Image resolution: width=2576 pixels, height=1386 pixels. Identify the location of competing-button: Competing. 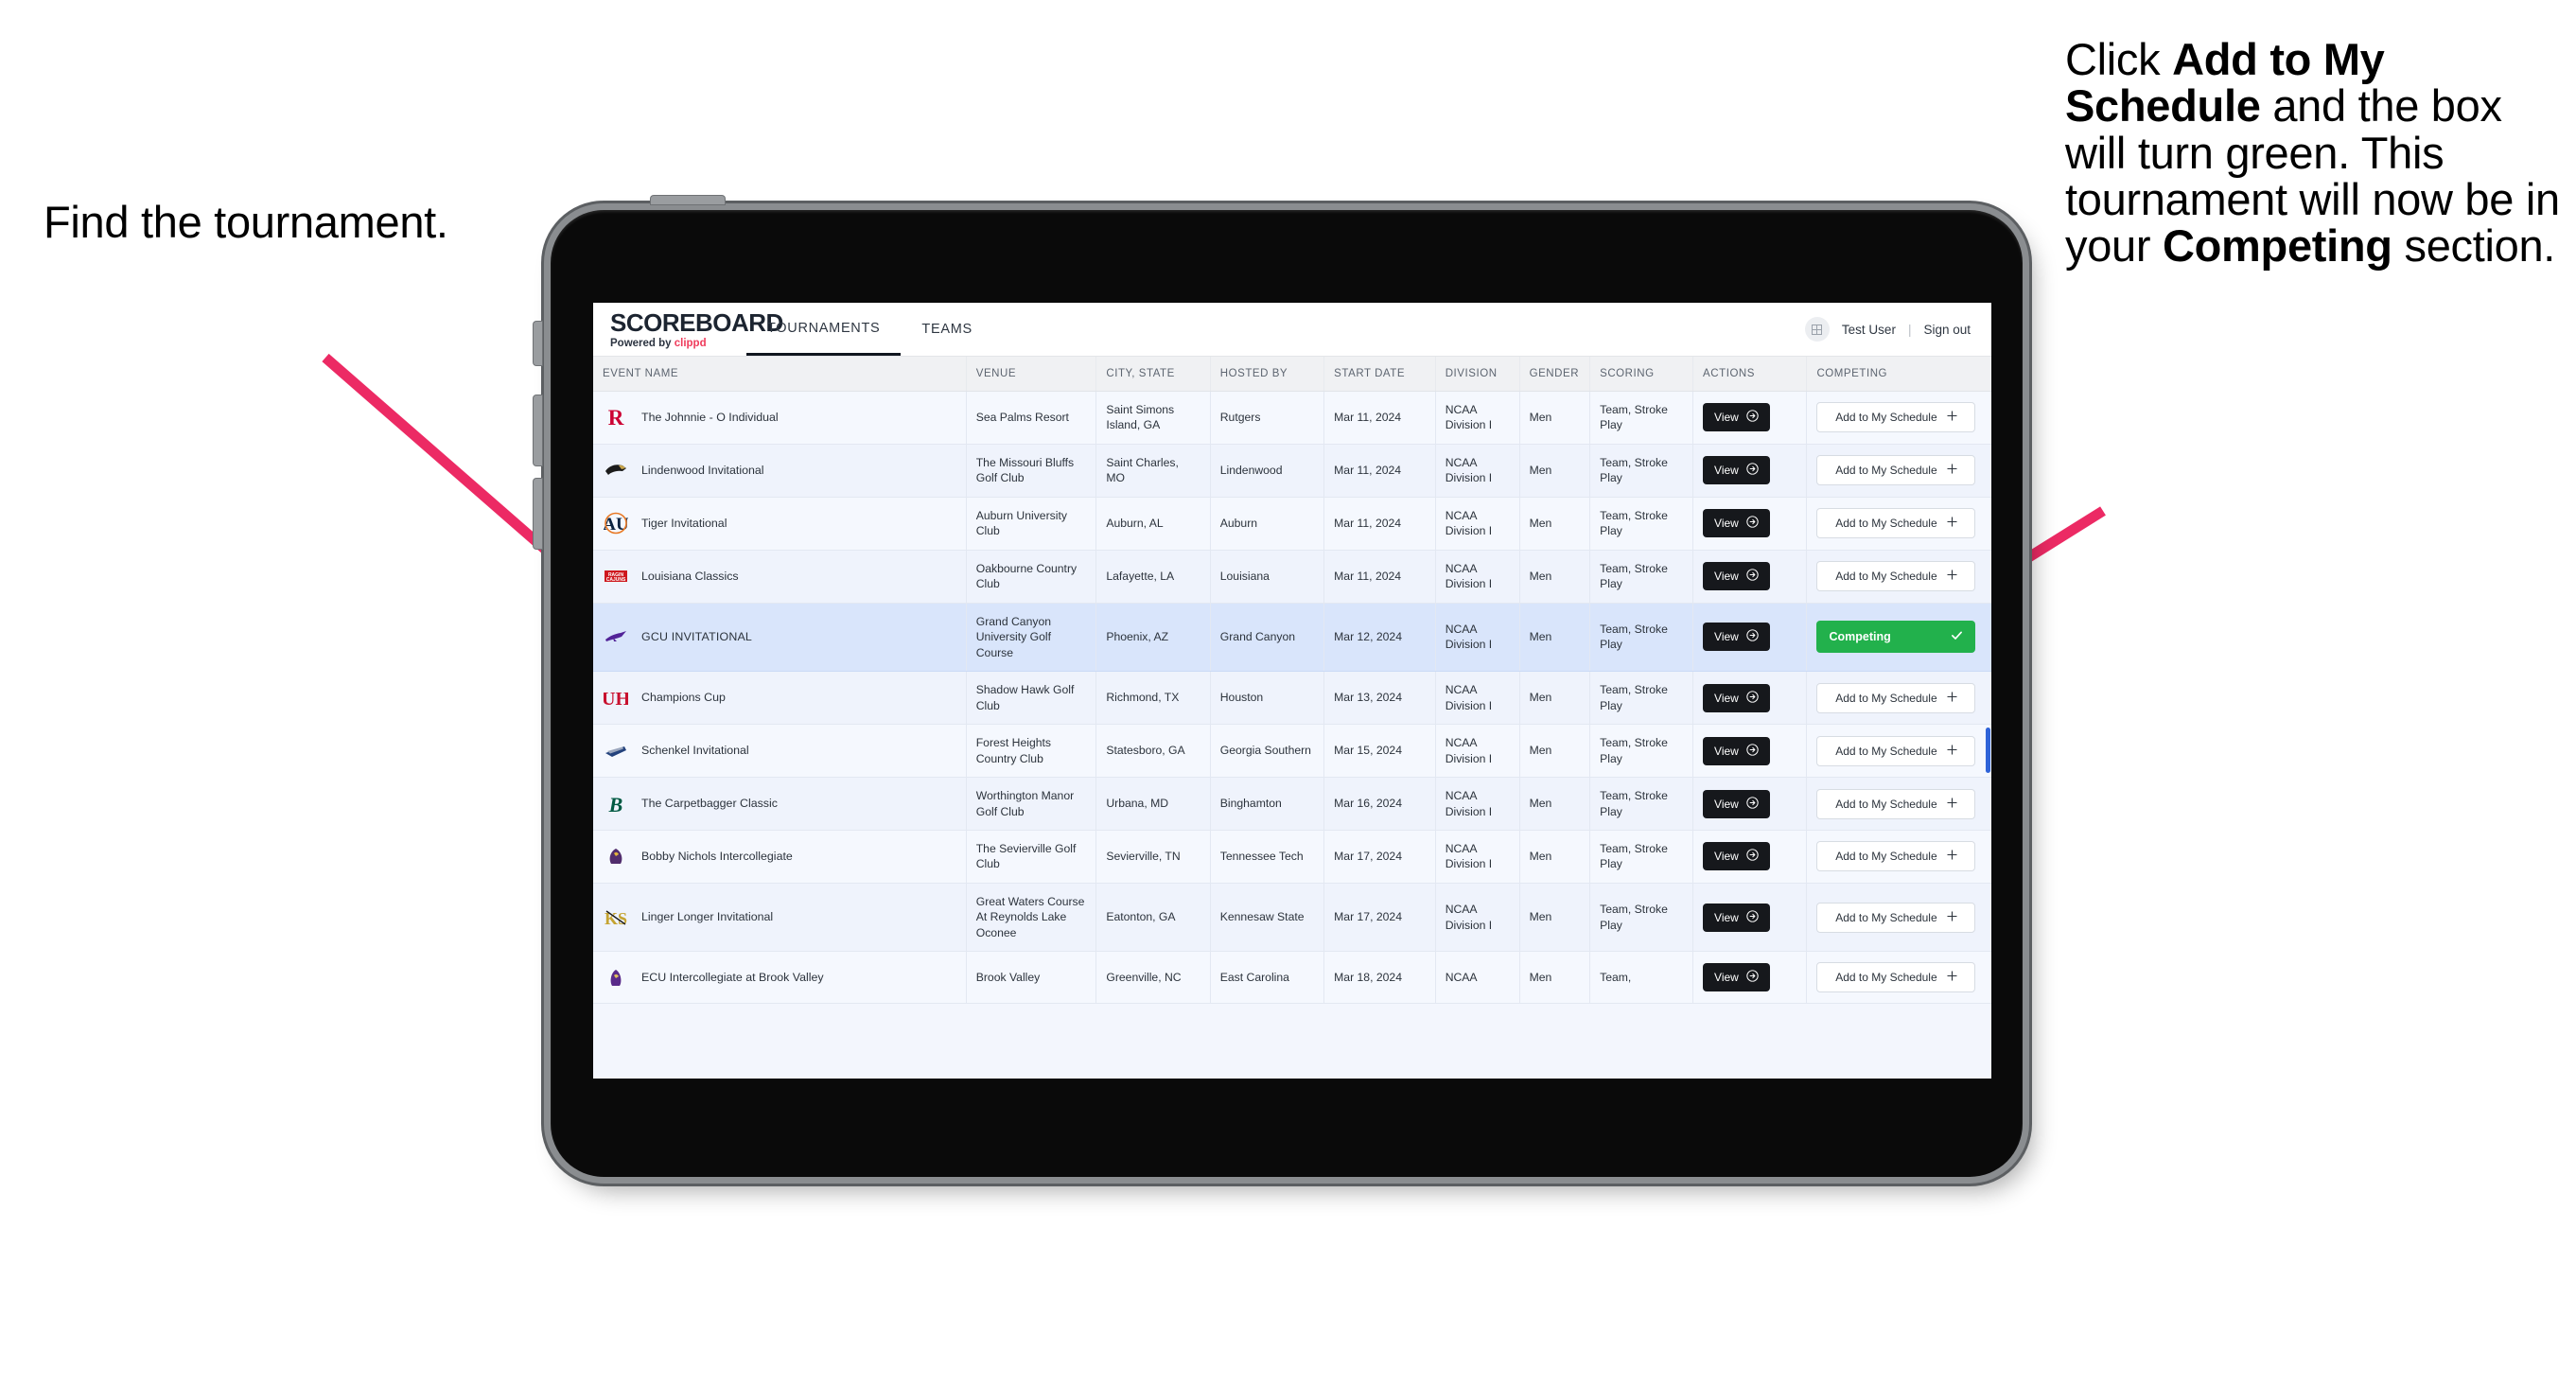
(1896, 637).